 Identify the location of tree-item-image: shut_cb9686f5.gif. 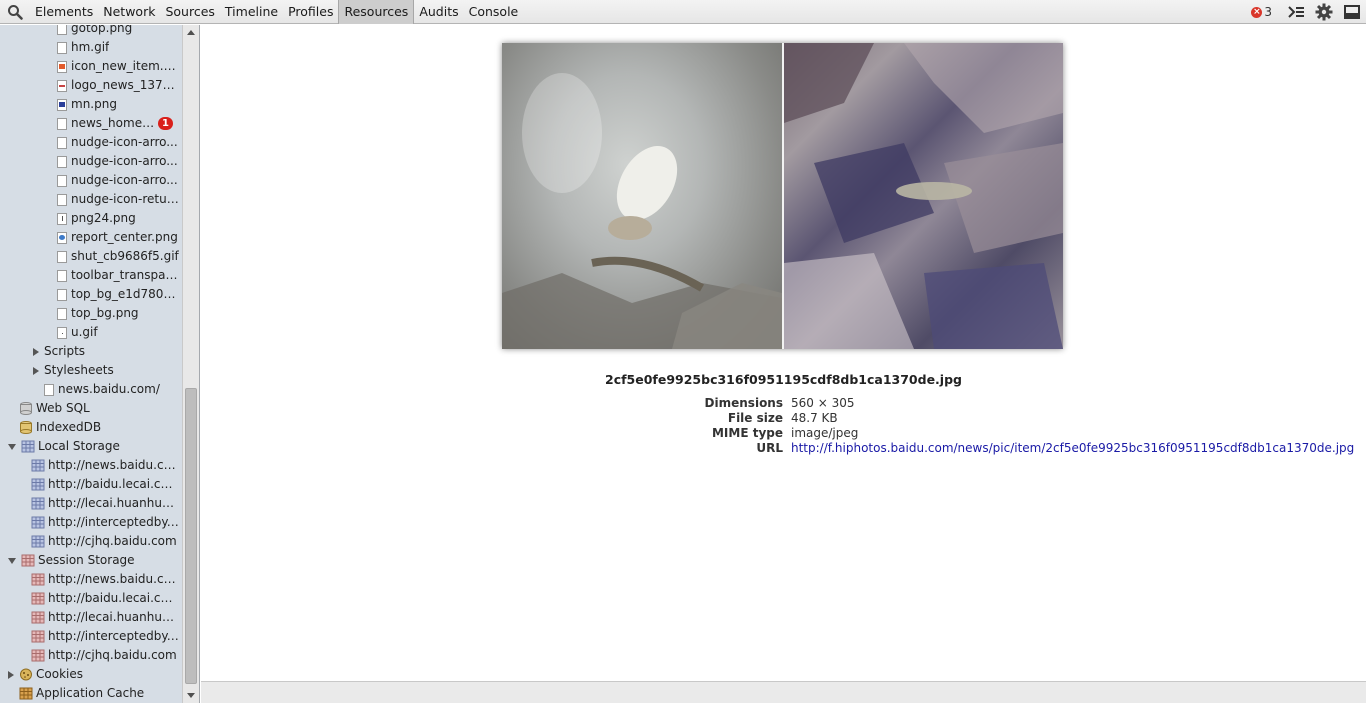
(118, 256).